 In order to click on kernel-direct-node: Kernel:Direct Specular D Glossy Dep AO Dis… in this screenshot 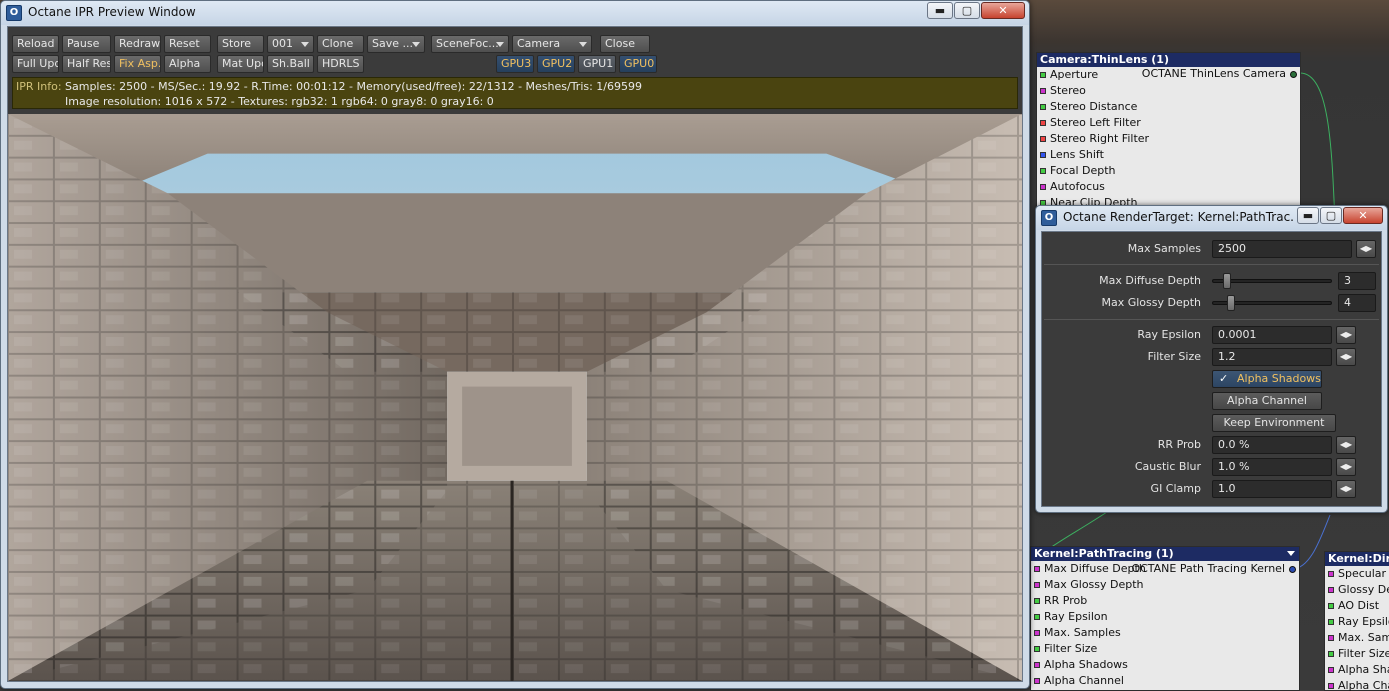, I will do `click(1356, 621)`.